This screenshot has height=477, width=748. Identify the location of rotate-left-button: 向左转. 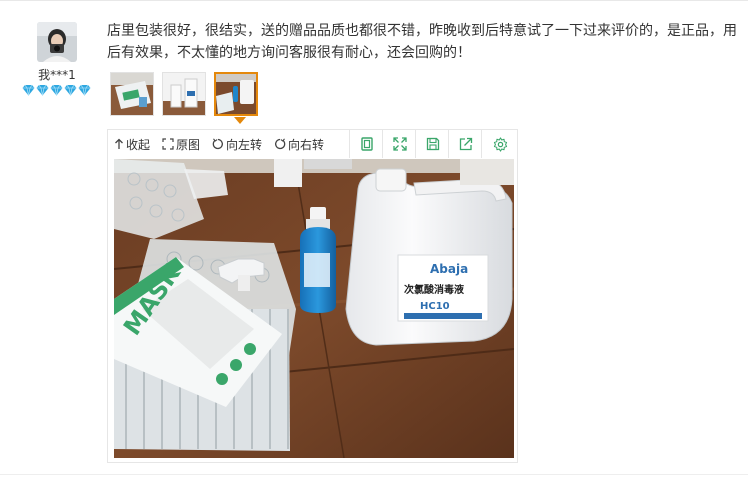
(237, 144).